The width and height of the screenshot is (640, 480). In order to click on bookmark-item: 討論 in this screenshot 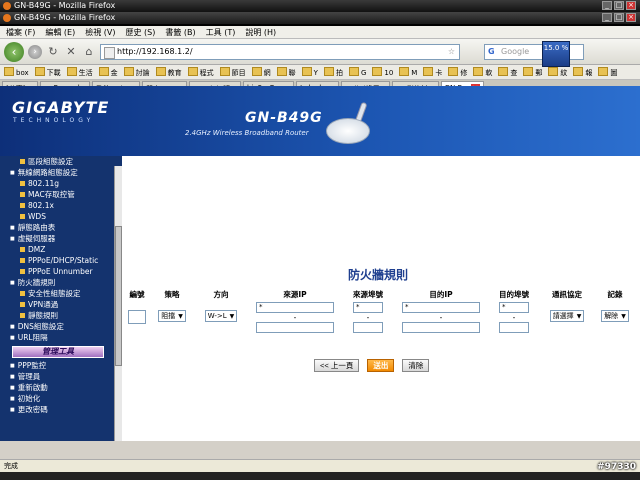, I will do `click(137, 72)`.